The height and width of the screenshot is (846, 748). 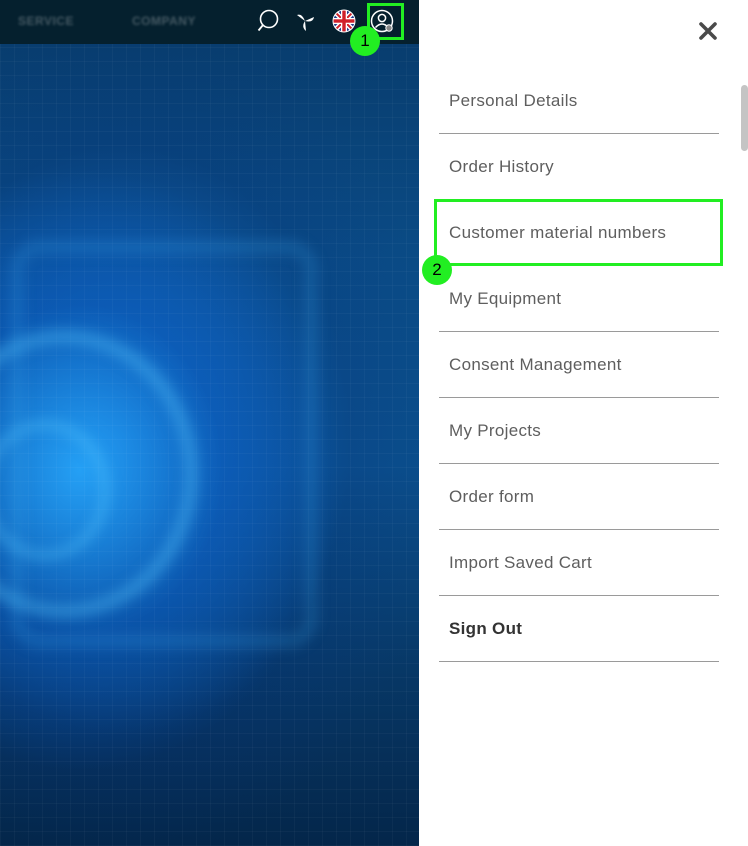 I want to click on close-icon, so click(x=708, y=31).